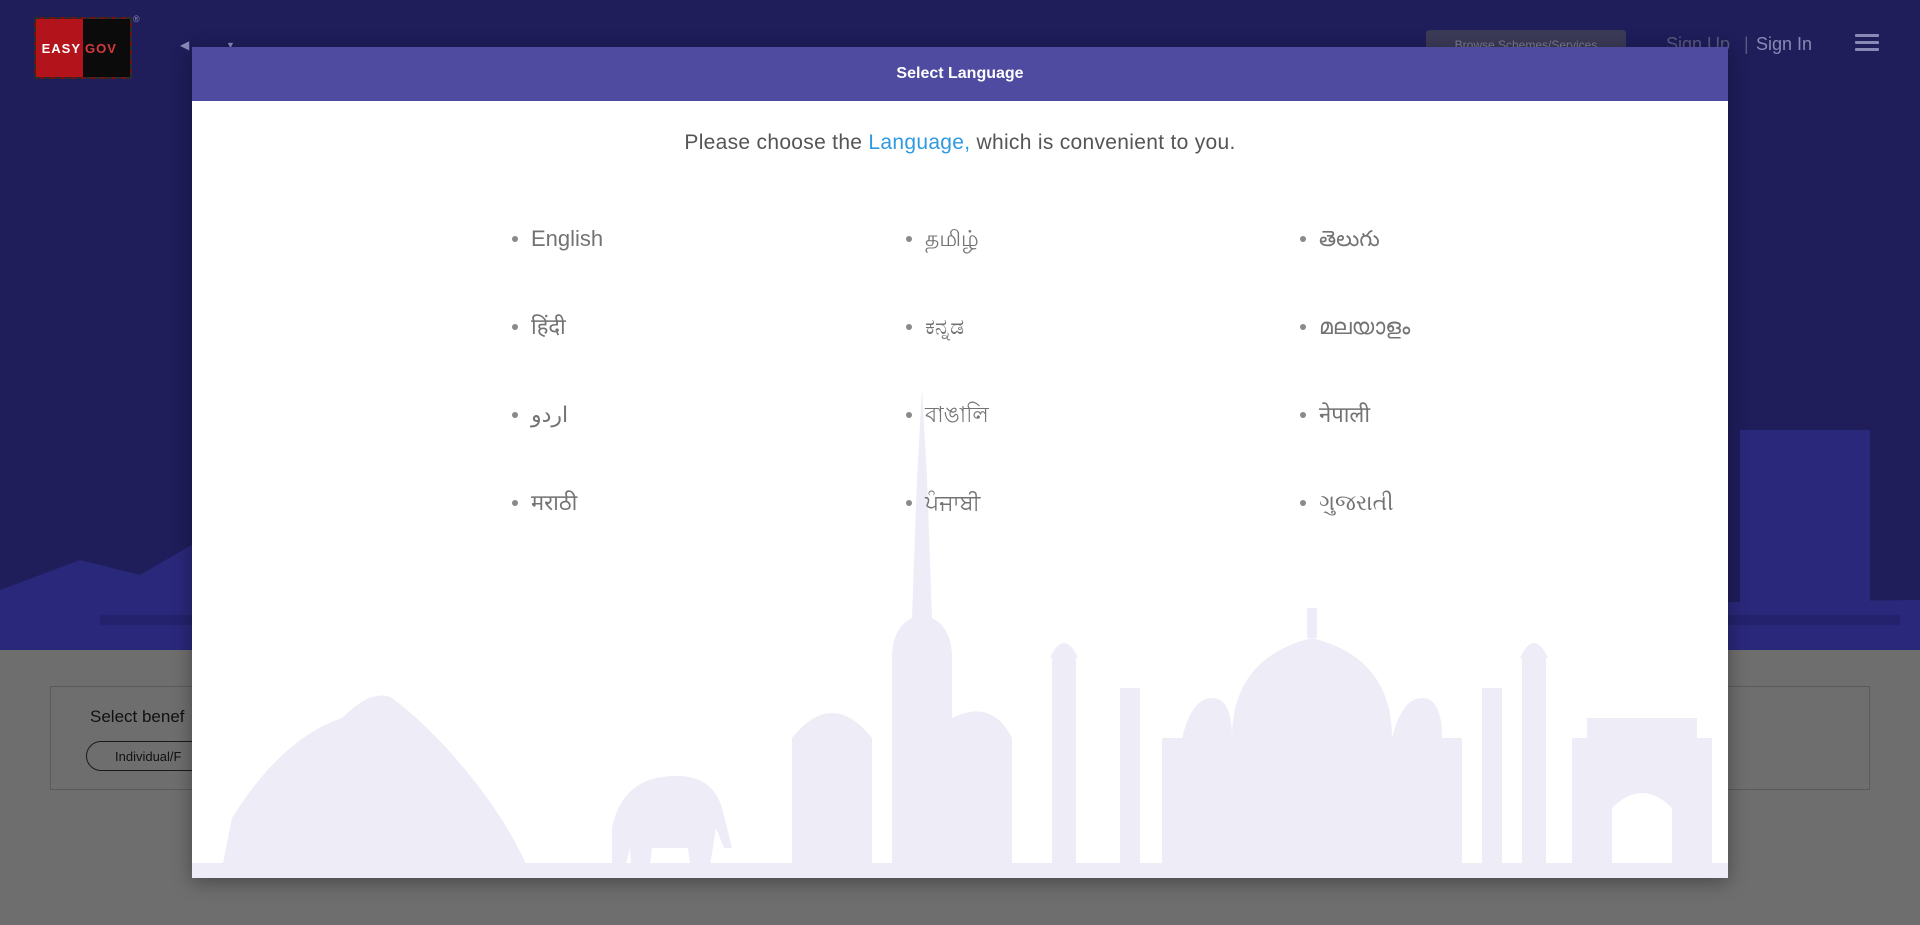 Image resolution: width=1920 pixels, height=925 pixels. Describe the element at coordinates (137, 716) in the screenshot. I see `beneficiary-label: Select benef` at that location.